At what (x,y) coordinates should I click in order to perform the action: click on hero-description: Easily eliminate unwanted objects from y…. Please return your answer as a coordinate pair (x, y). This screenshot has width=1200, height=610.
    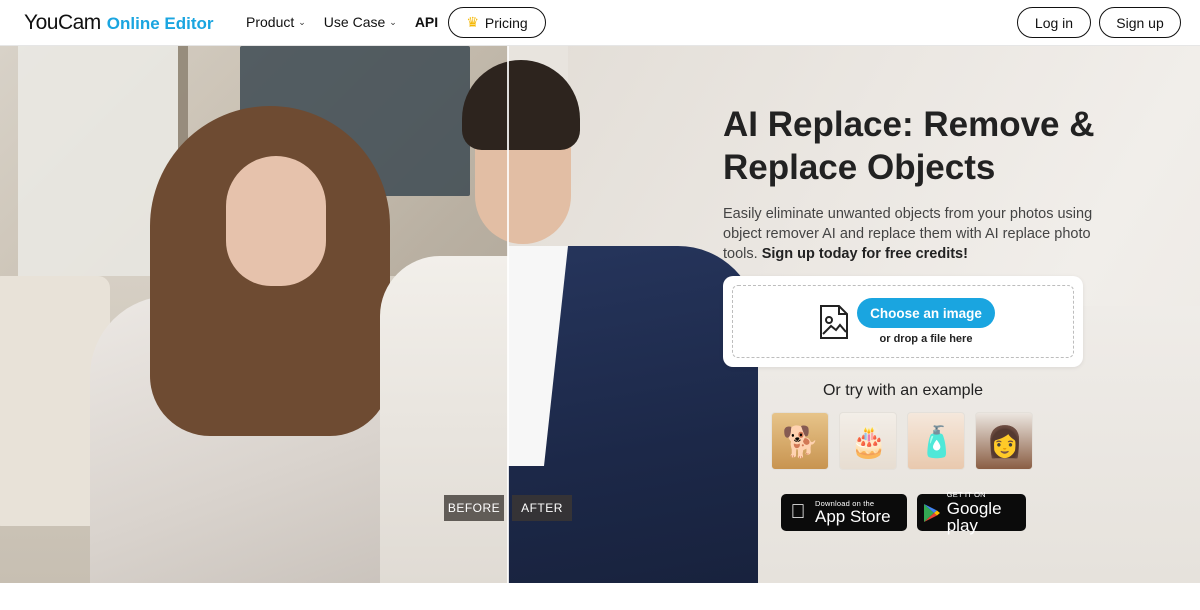
    Looking at the image, I should click on (913, 234).